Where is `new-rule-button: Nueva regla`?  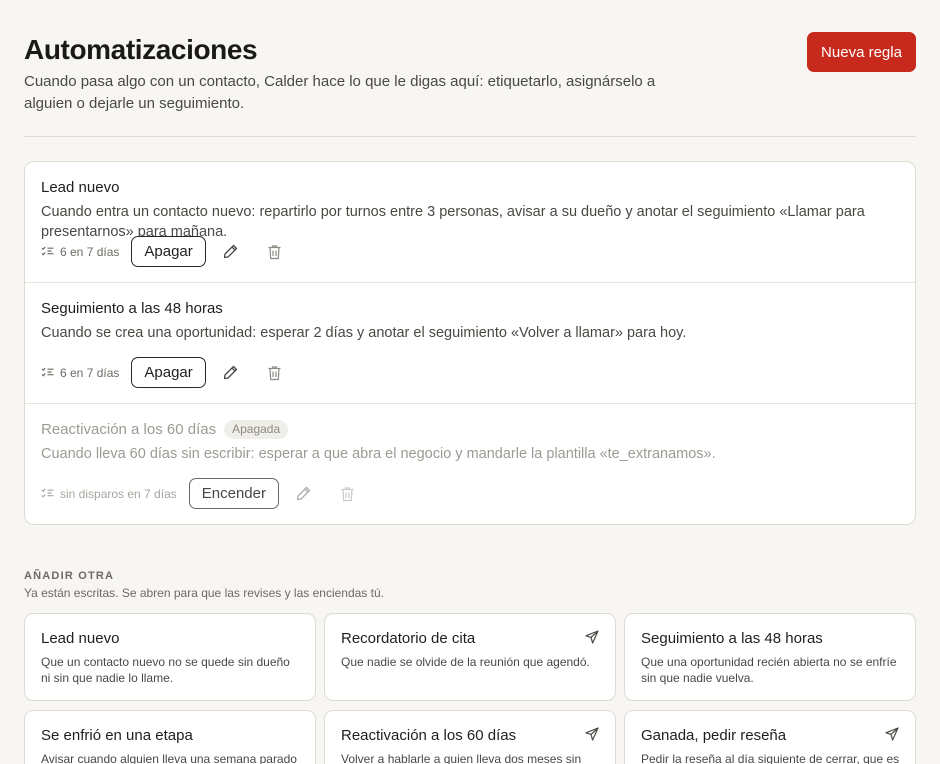 new-rule-button: Nueva regla is located at coordinates (861, 52).